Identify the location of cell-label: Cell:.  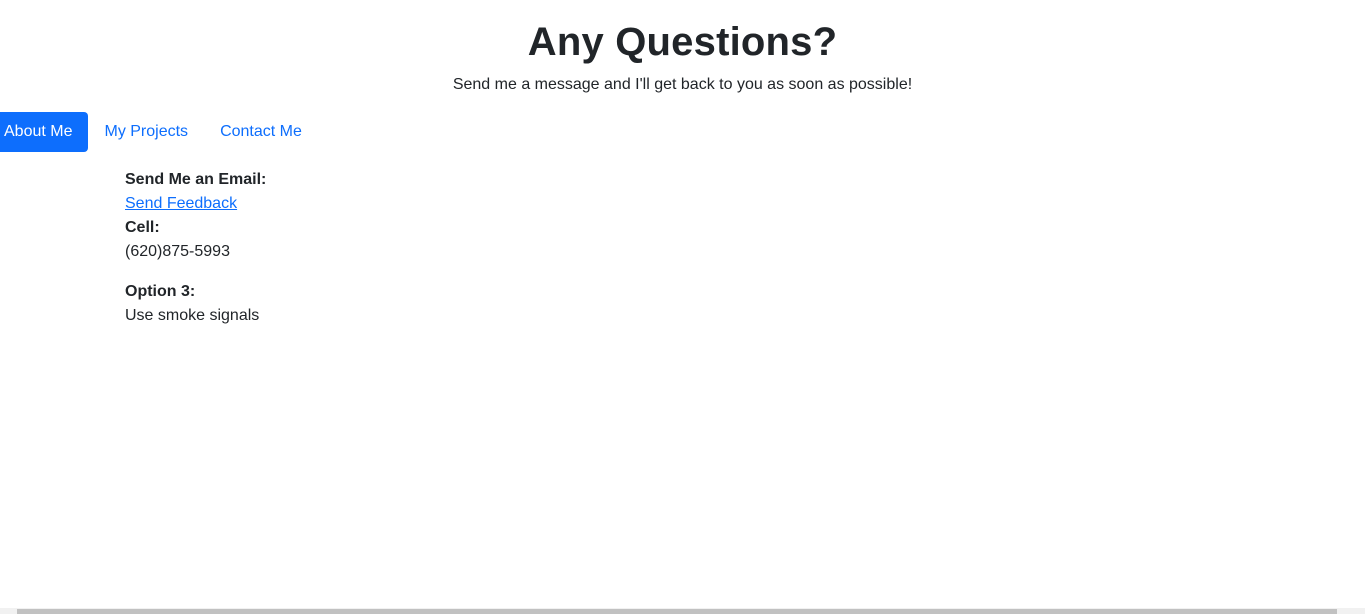
(142, 227).